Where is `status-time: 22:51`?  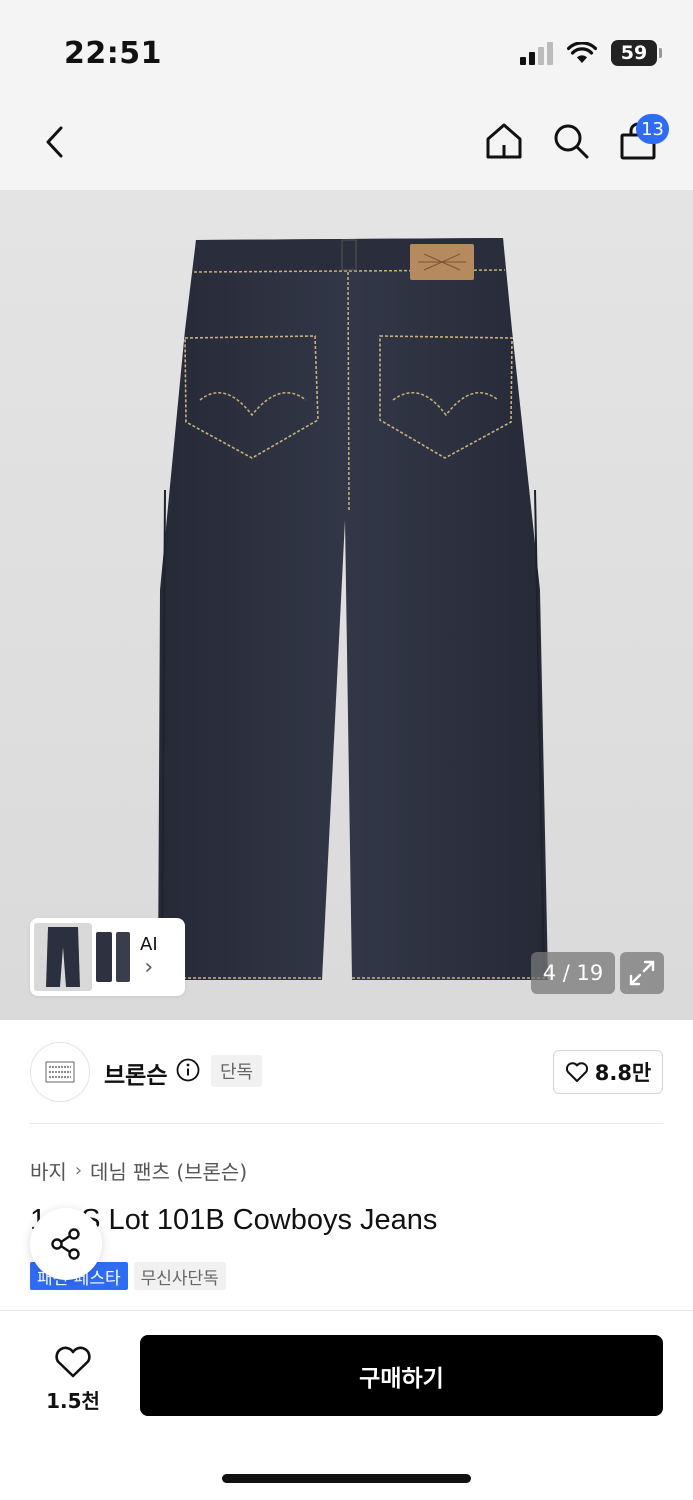
status-time: 22:51 is located at coordinates (113, 53).